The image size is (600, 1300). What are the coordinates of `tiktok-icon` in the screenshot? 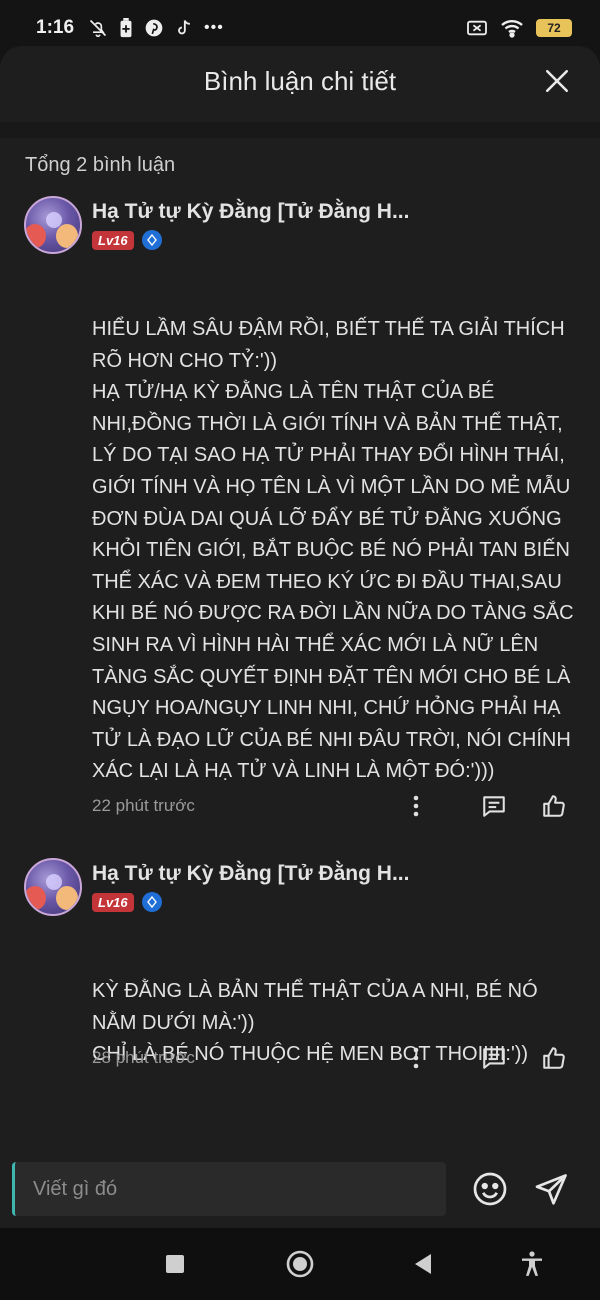 It's located at (184, 27).